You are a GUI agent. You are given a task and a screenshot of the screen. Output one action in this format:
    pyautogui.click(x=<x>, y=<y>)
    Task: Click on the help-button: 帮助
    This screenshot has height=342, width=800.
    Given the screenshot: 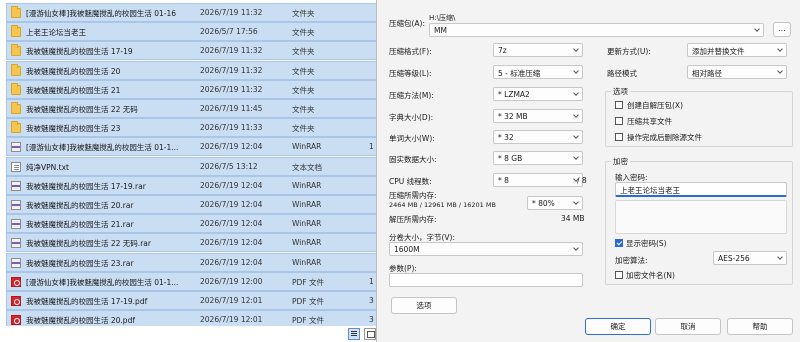 What is the action you would take?
    pyautogui.click(x=760, y=326)
    